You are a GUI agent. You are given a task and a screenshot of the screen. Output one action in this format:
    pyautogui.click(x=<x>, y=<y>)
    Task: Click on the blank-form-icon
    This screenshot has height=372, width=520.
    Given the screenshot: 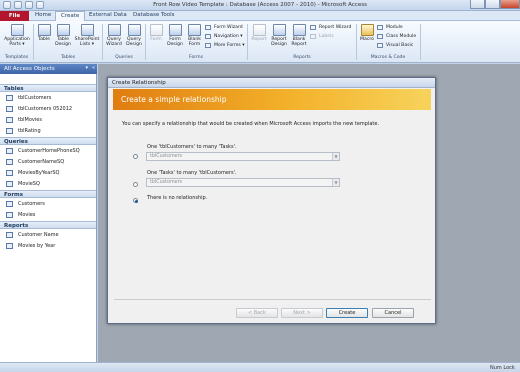 What is the action you would take?
    pyautogui.click(x=194, y=30)
    